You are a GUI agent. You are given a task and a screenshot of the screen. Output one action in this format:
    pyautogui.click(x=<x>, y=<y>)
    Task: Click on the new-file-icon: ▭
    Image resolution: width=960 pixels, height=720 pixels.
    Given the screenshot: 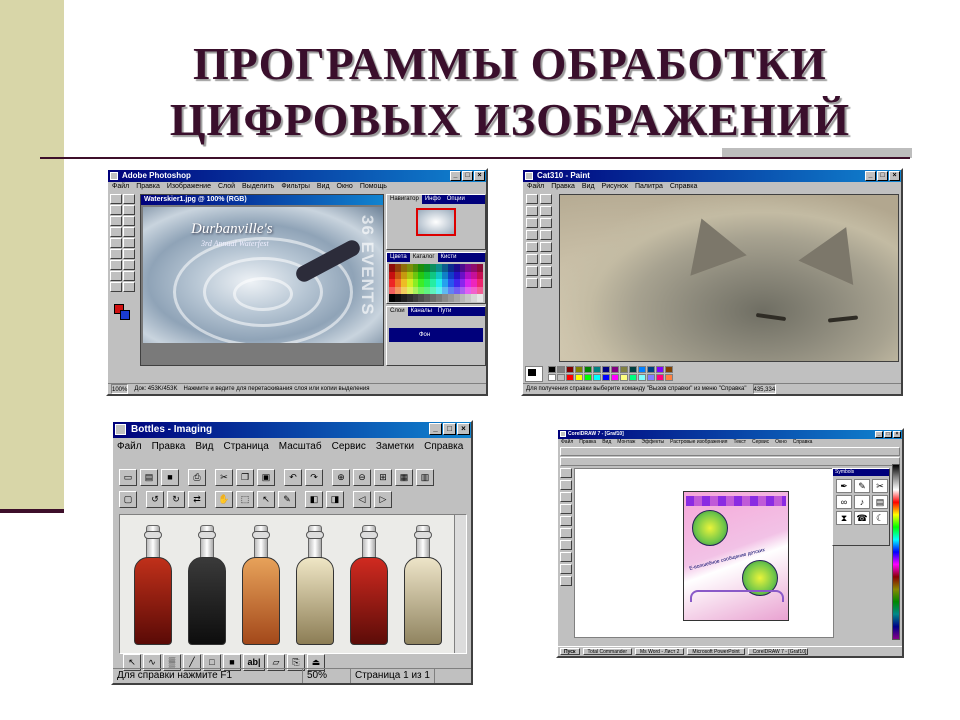 What is the action you would take?
    pyautogui.click(x=128, y=477)
    